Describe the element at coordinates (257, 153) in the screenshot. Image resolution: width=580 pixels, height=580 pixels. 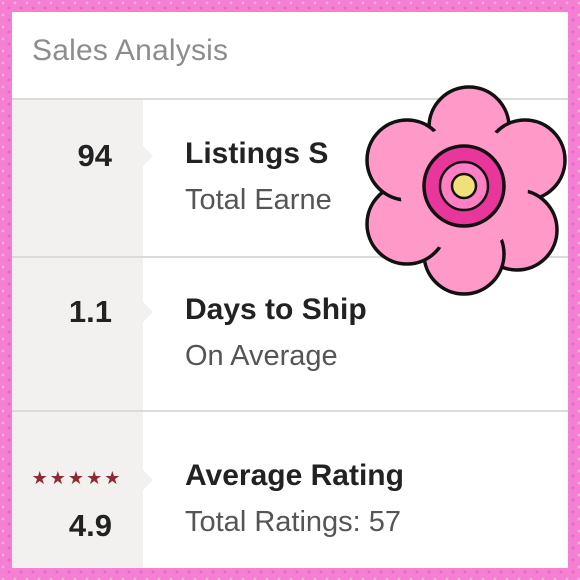
I see `listings-sold-title: Listings S` at that location.